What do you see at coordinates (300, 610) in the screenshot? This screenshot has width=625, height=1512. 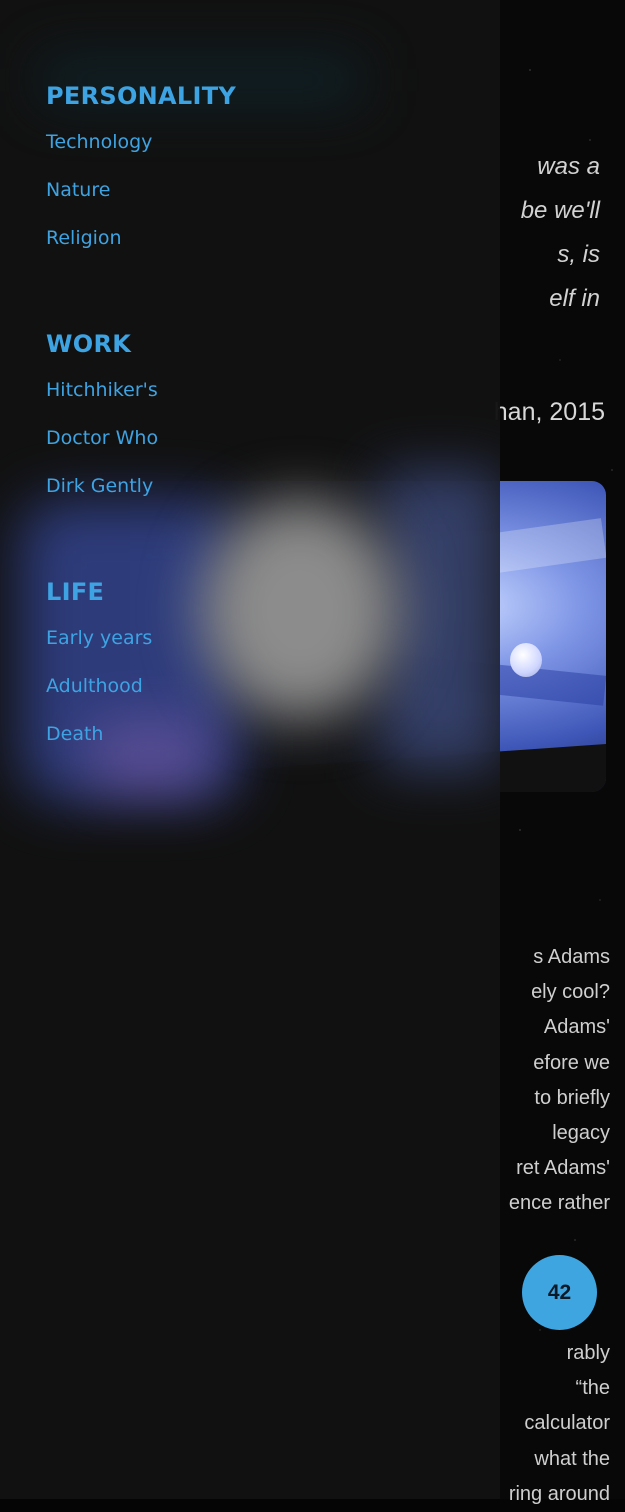 I see `blur-decoration` at bounding box center [300, 610].